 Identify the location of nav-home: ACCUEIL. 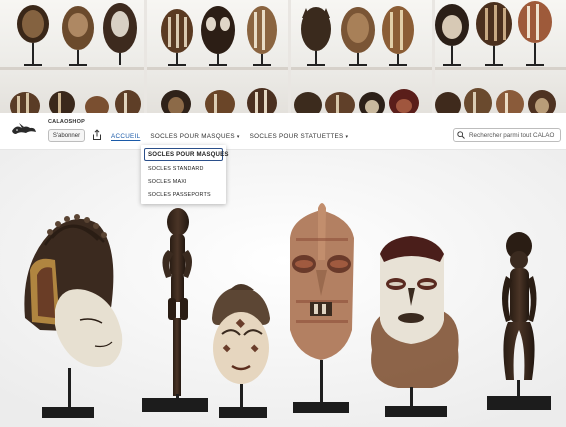
(125, 136).